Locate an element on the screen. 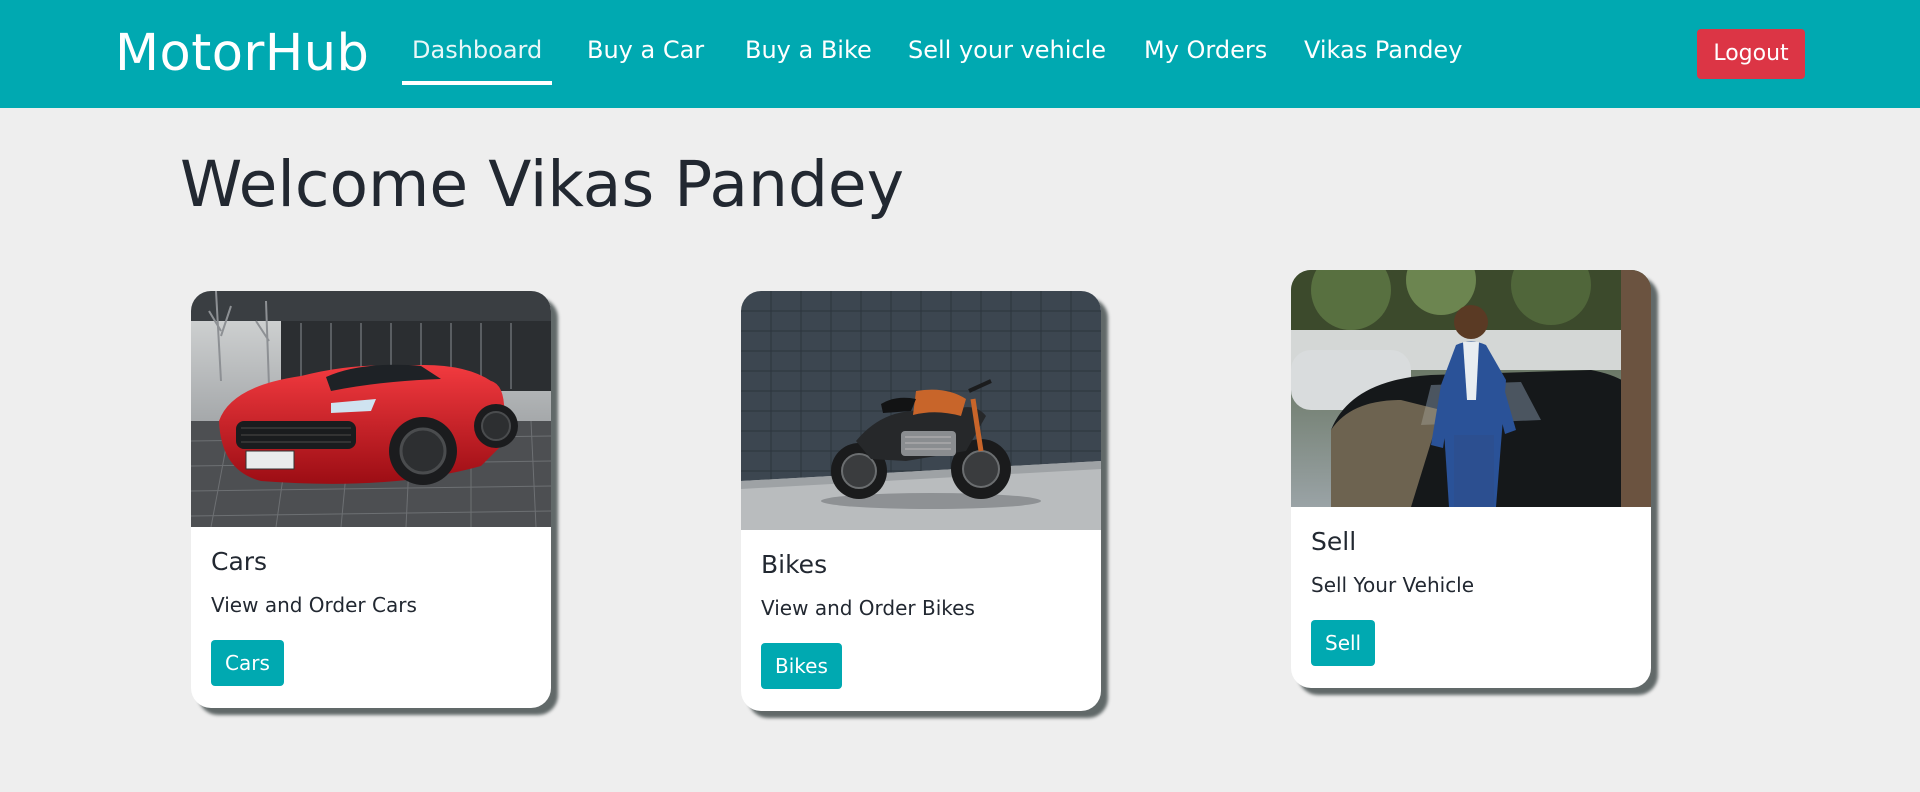  nav-buy-a-bike: Buy a Bike is located at coordinates (808, 59).